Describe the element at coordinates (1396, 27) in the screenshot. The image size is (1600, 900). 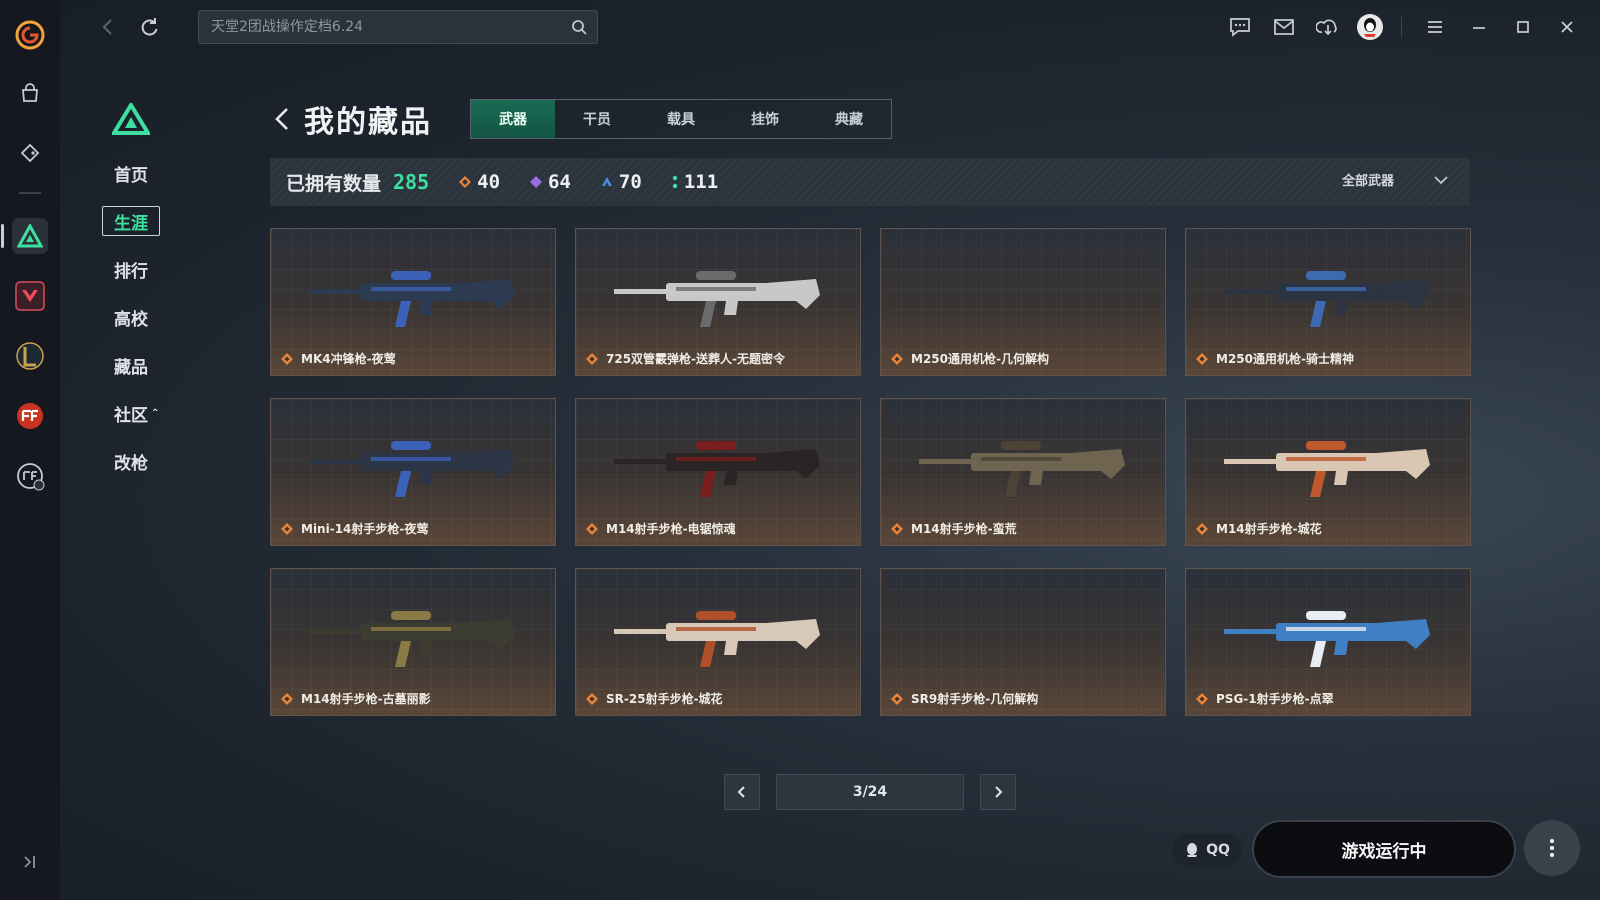
I see `top-bar-actions` at that location.